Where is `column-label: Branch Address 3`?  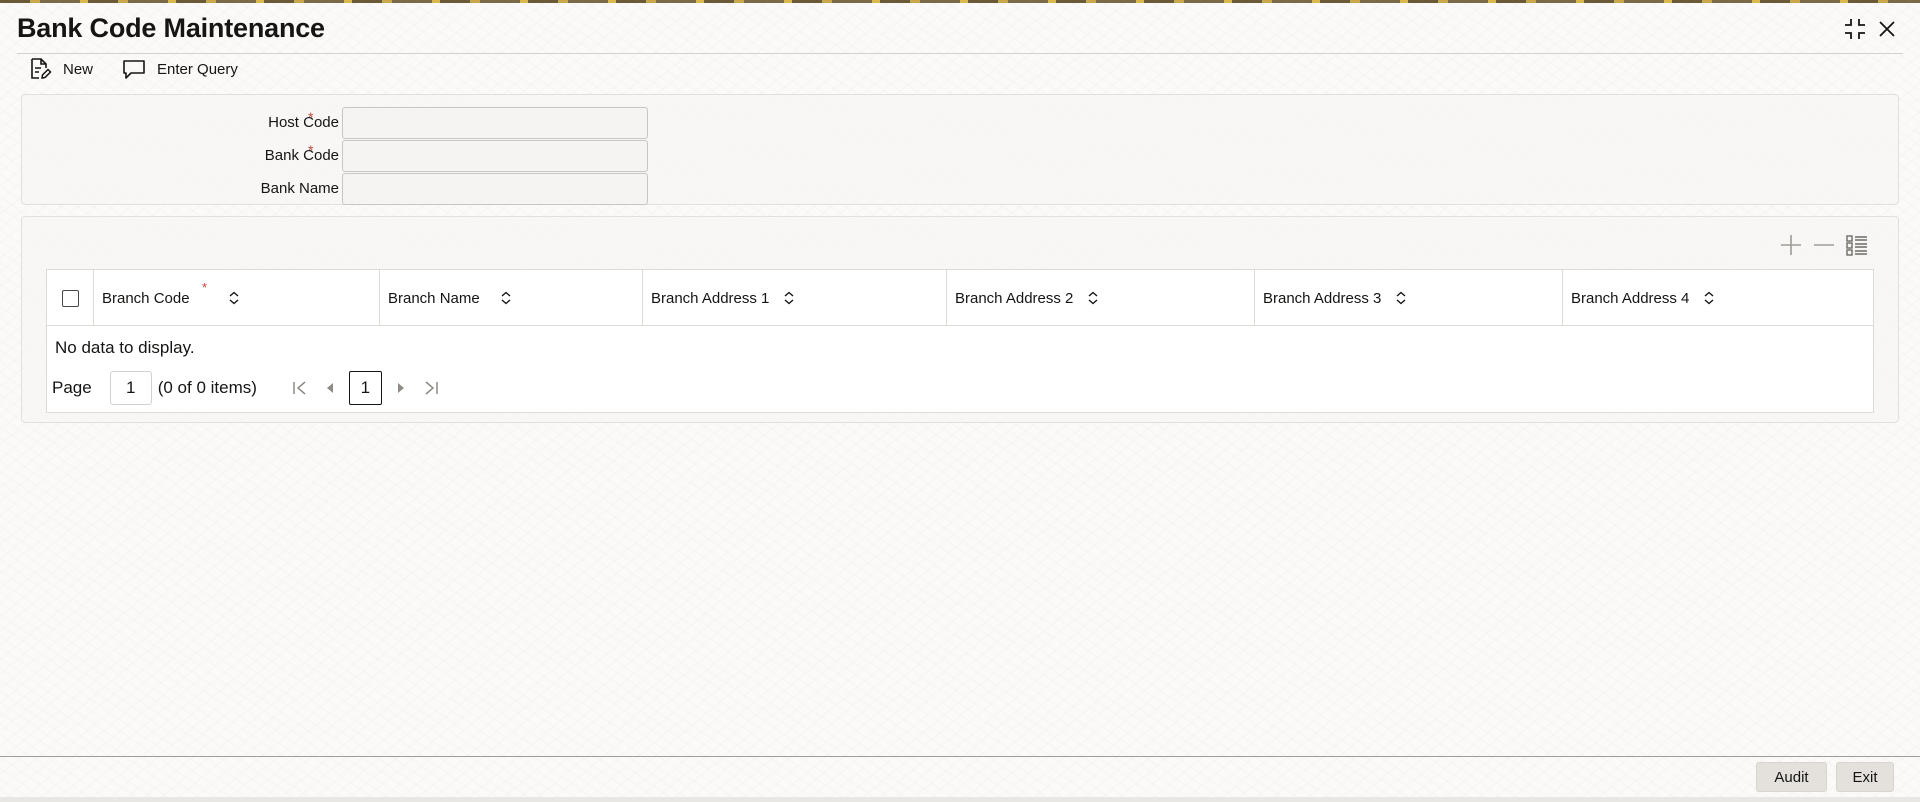
column-label: Branch Address 3 is located at coordinates (1322, 298).